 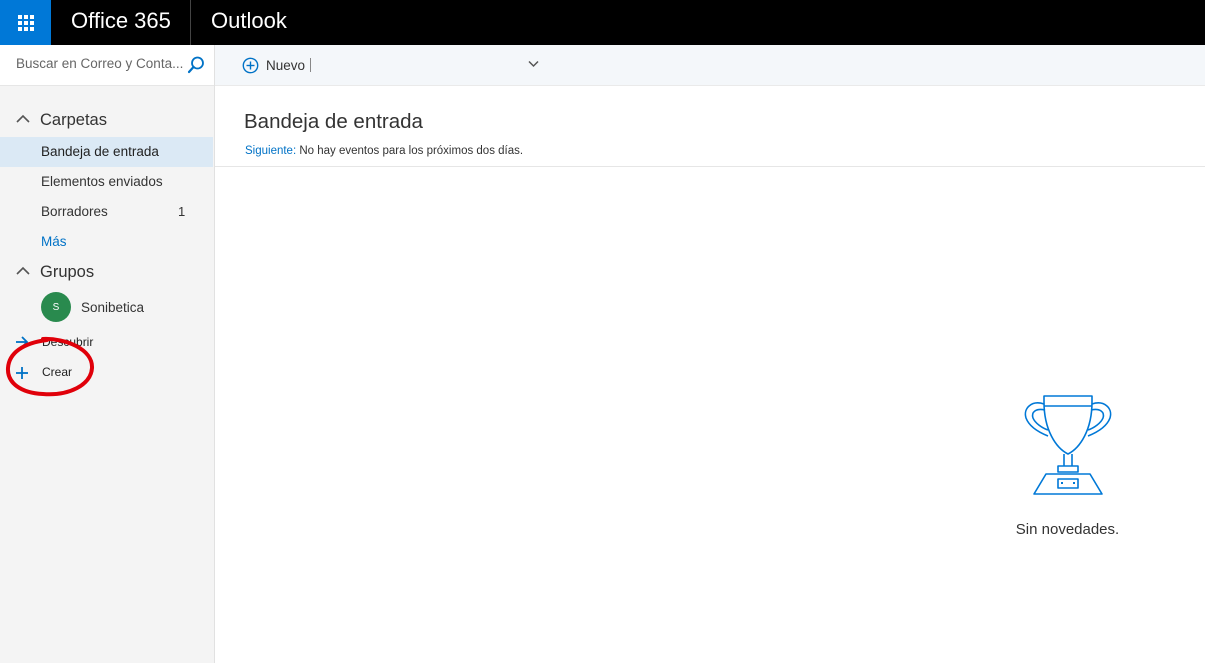 What do you see at coordinates (22, 342) in the screenshot?
I see `arrow-right-icon` at bounding box center [22, 342].